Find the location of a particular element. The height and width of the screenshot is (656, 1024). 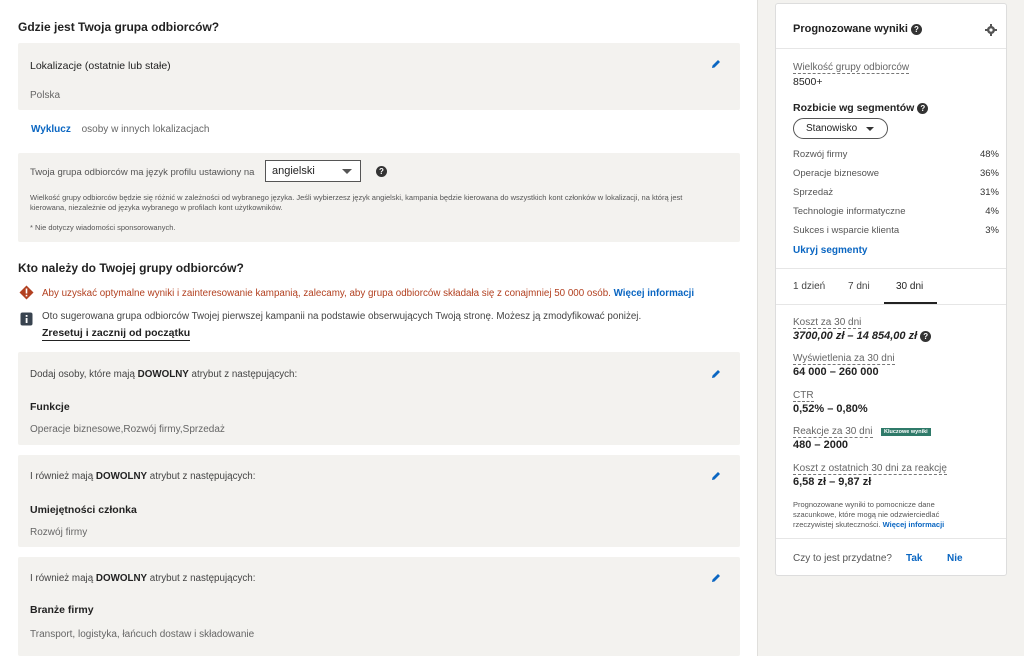

exclude-row: Wyklucz osoby w innych lokalizacjach is located at coordinates (120, 129).